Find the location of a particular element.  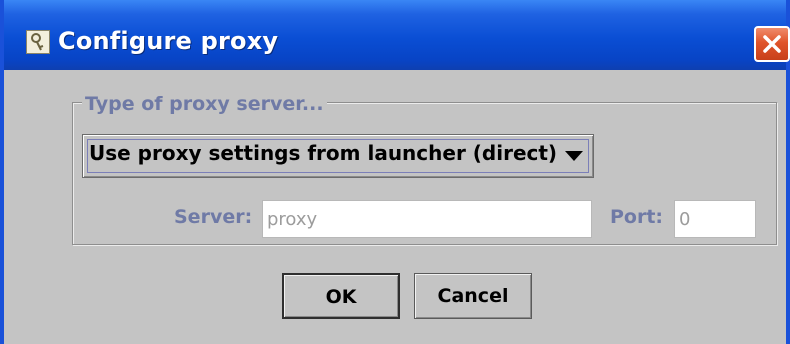

close-button is located at coordinates (772, 44).